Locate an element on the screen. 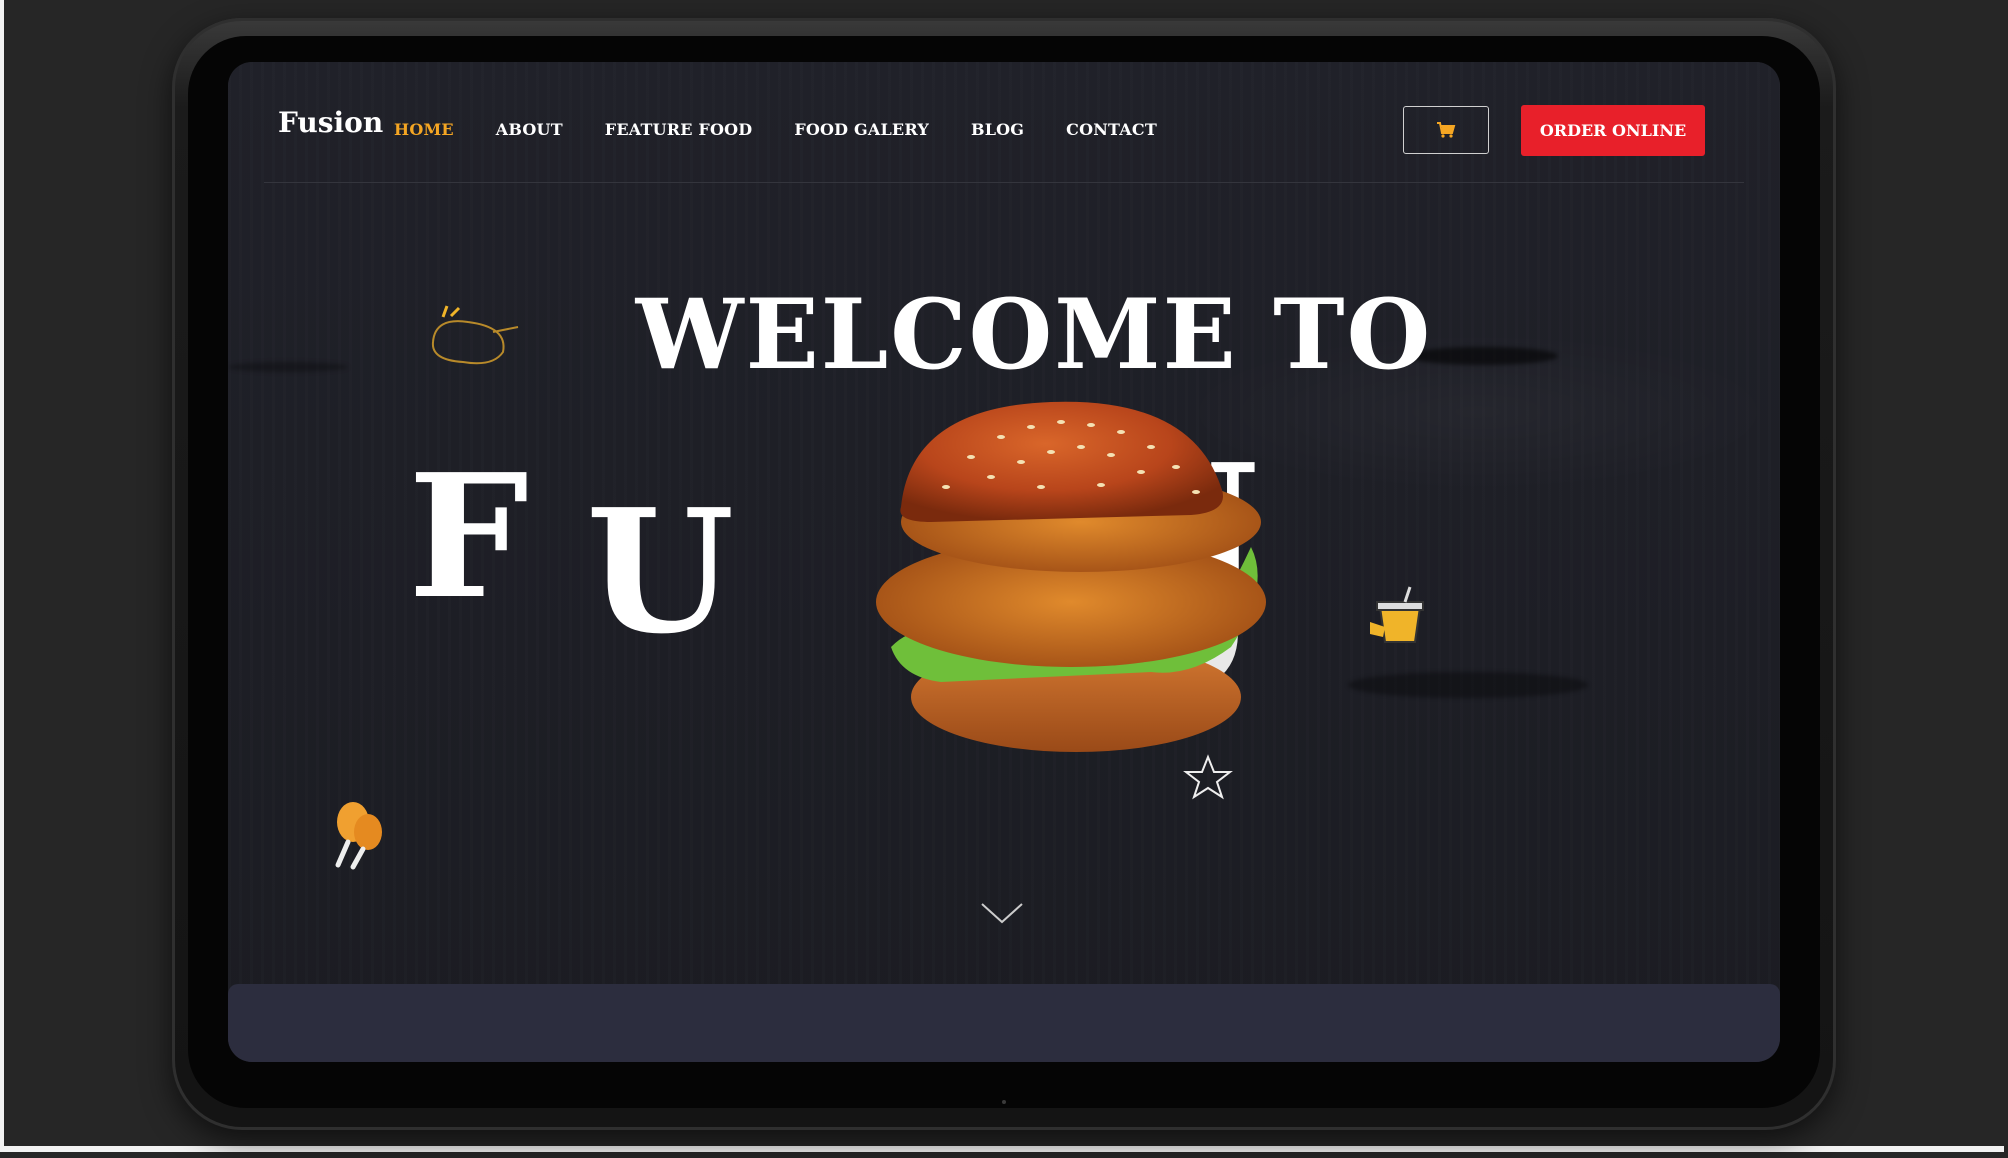  order-online-button: ORDER ONLINE is located at coordinates (1613, 130).